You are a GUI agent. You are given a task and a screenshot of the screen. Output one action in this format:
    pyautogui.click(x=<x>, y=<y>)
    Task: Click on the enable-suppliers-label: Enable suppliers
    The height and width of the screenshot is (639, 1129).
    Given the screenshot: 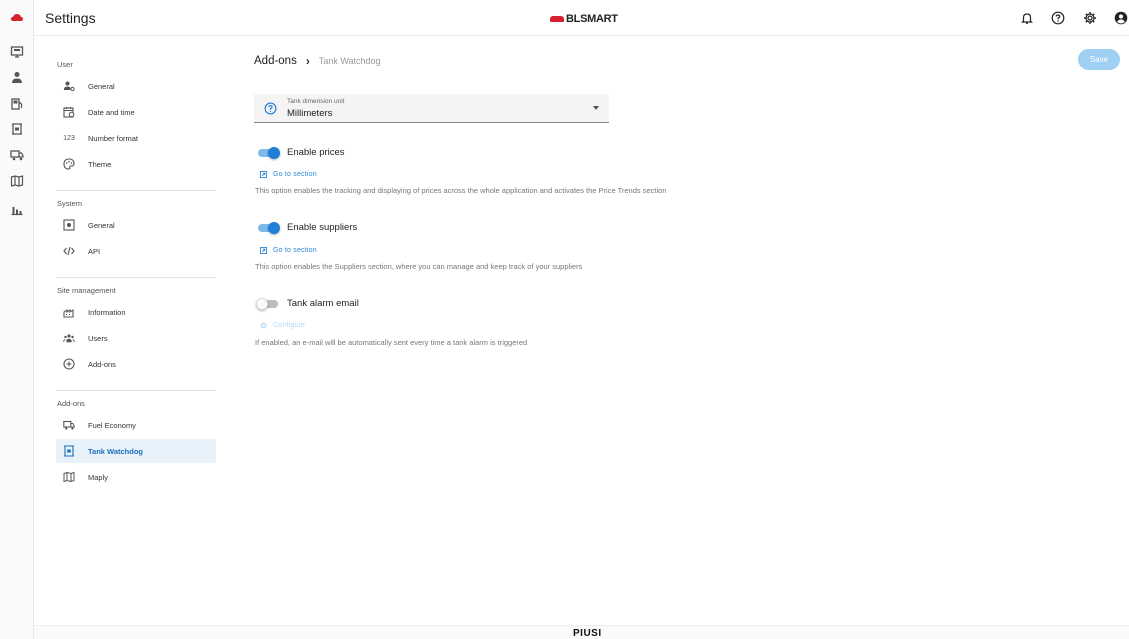 What is the action you would take?
    pyautogui.click(x=322, y=227)
    